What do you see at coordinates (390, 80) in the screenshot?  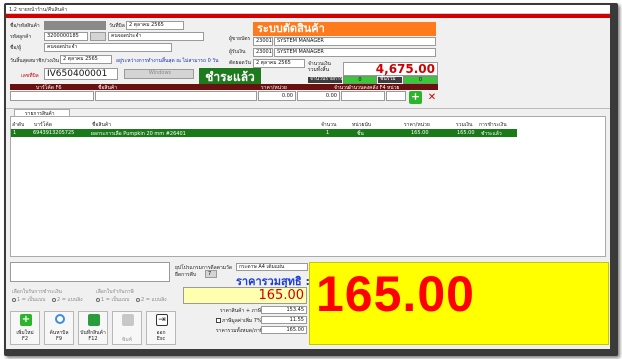 I see `pcs-label: ชิ้นรวม` at bounding box center [390, 80].